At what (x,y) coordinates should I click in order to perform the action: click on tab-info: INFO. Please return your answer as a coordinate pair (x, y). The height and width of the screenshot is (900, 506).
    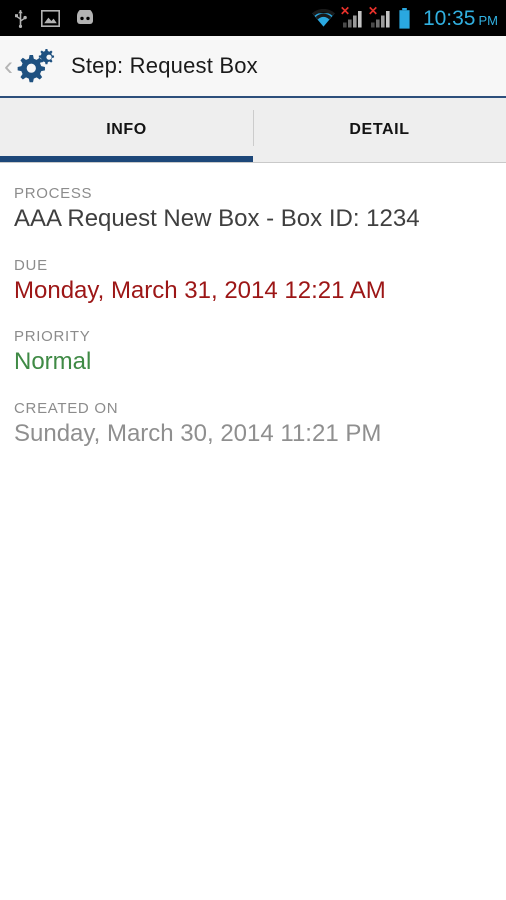
    Looking at the image, I should click on (126, 130).